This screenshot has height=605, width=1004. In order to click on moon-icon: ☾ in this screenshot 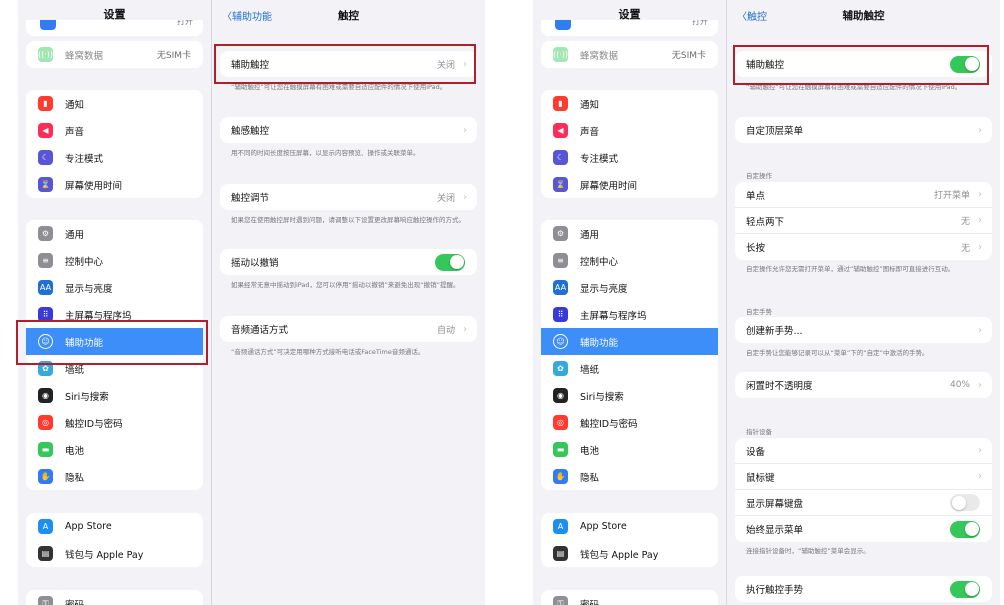, I will do `click(560, 157)`.